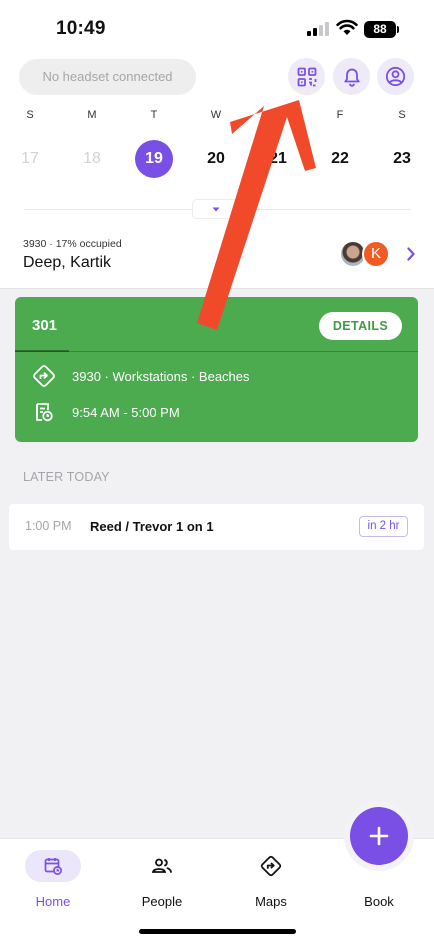  Describe the element at coordinates (66, 477) in the screenshot. I see `later-today-heading: LATER TODAY` at that location.